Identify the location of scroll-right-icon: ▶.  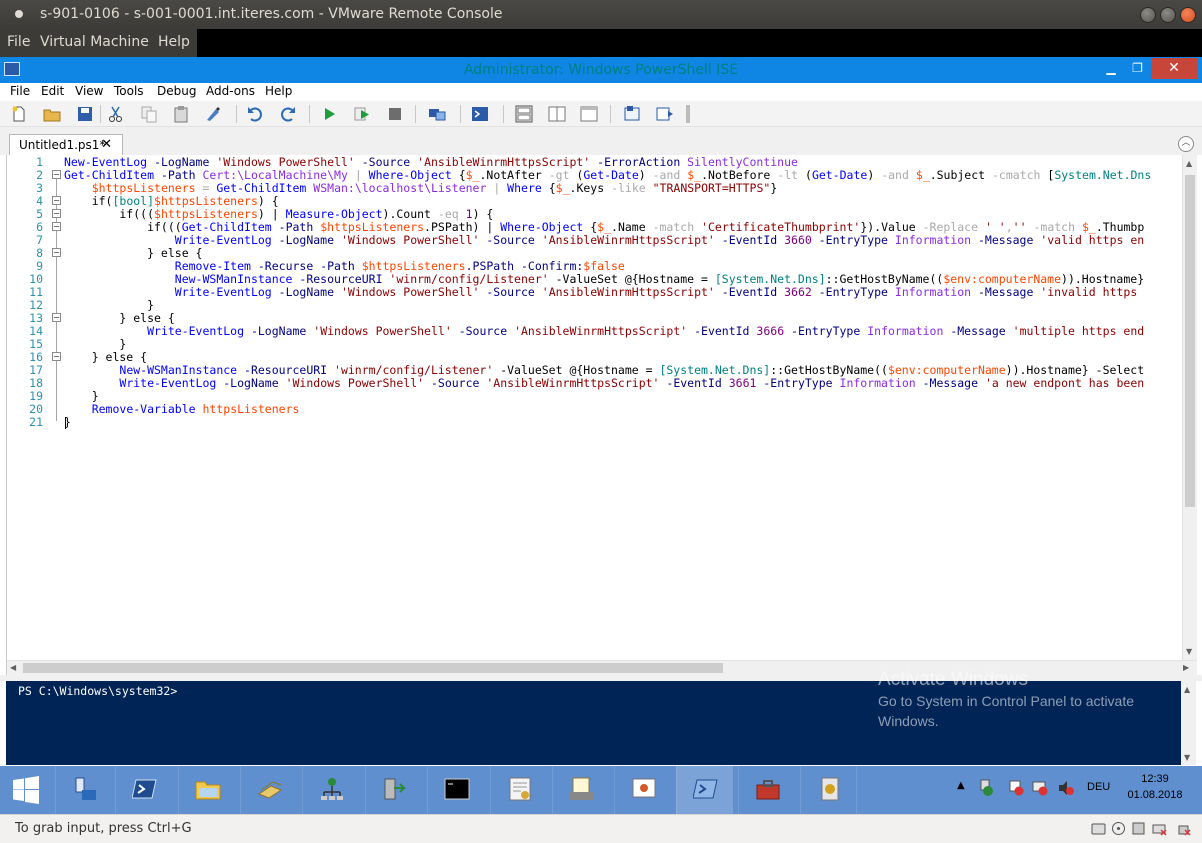
(1186, 667).